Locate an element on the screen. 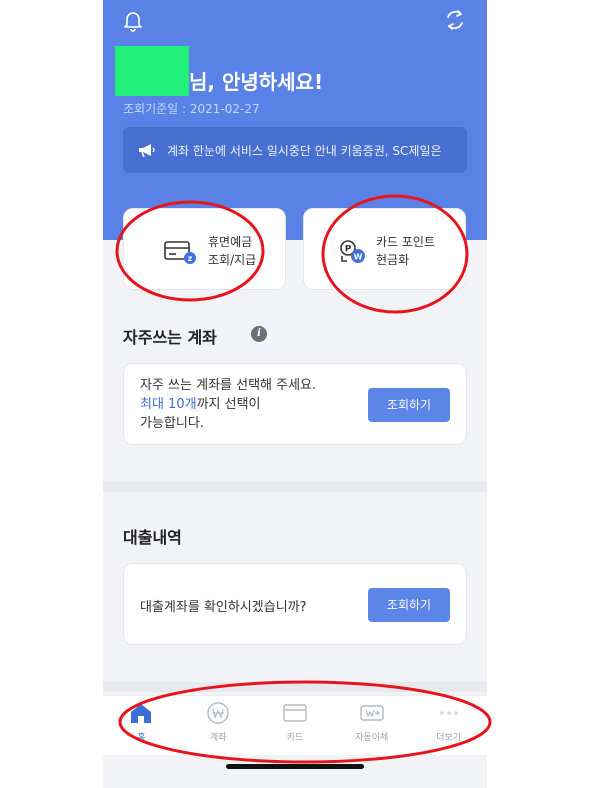 This screenshot has width=607, height=788. tab-more: 더보기 is located at coordinates (448, 725).